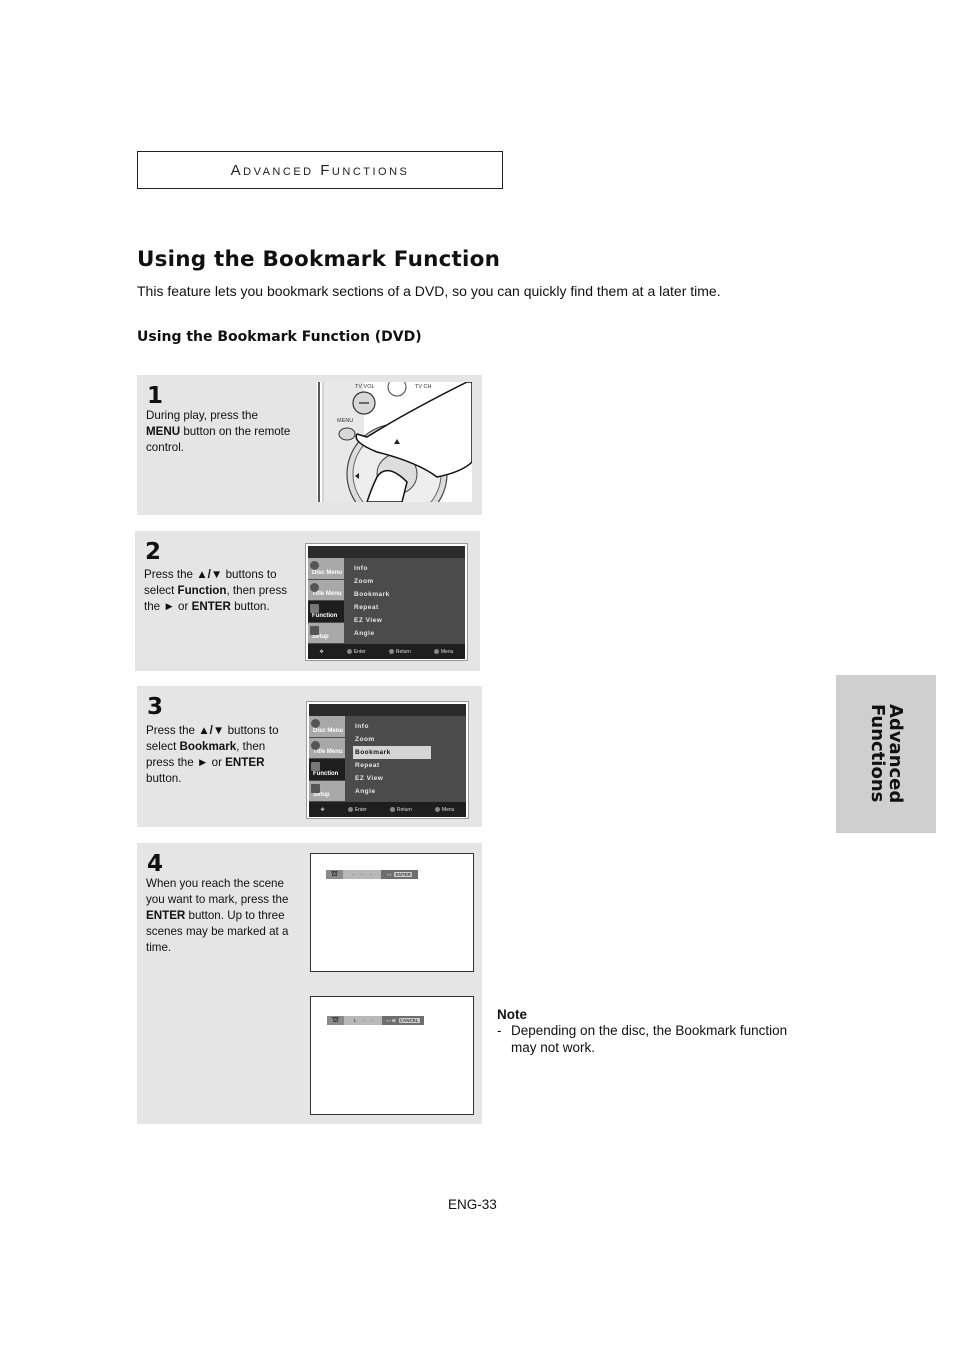 The height and width of the screenshot is (1351, 954). Describe the element at coordinates (359, 651) in the screenshot. I see `label: Enter` at that location.